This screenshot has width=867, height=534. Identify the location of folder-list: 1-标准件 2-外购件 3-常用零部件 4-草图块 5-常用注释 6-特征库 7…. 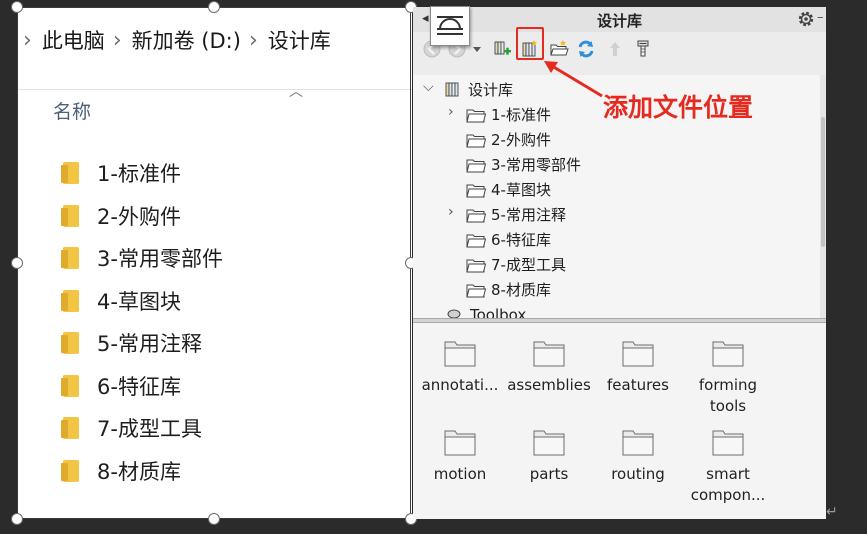
(142, 322).